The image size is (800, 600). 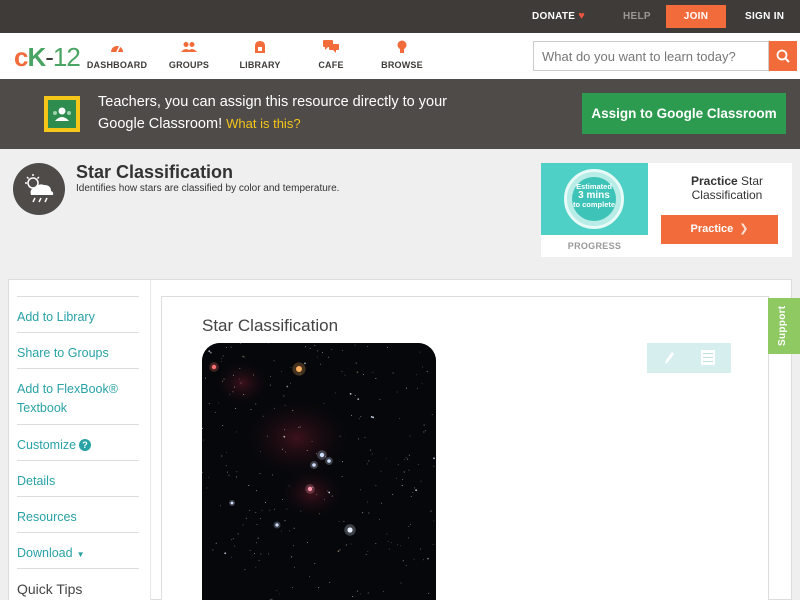 What do you see at coordinates (63, 353) in the screenshot?
I see `sidebar-item-label: Share to Groups` at bounding box center [63, 353].